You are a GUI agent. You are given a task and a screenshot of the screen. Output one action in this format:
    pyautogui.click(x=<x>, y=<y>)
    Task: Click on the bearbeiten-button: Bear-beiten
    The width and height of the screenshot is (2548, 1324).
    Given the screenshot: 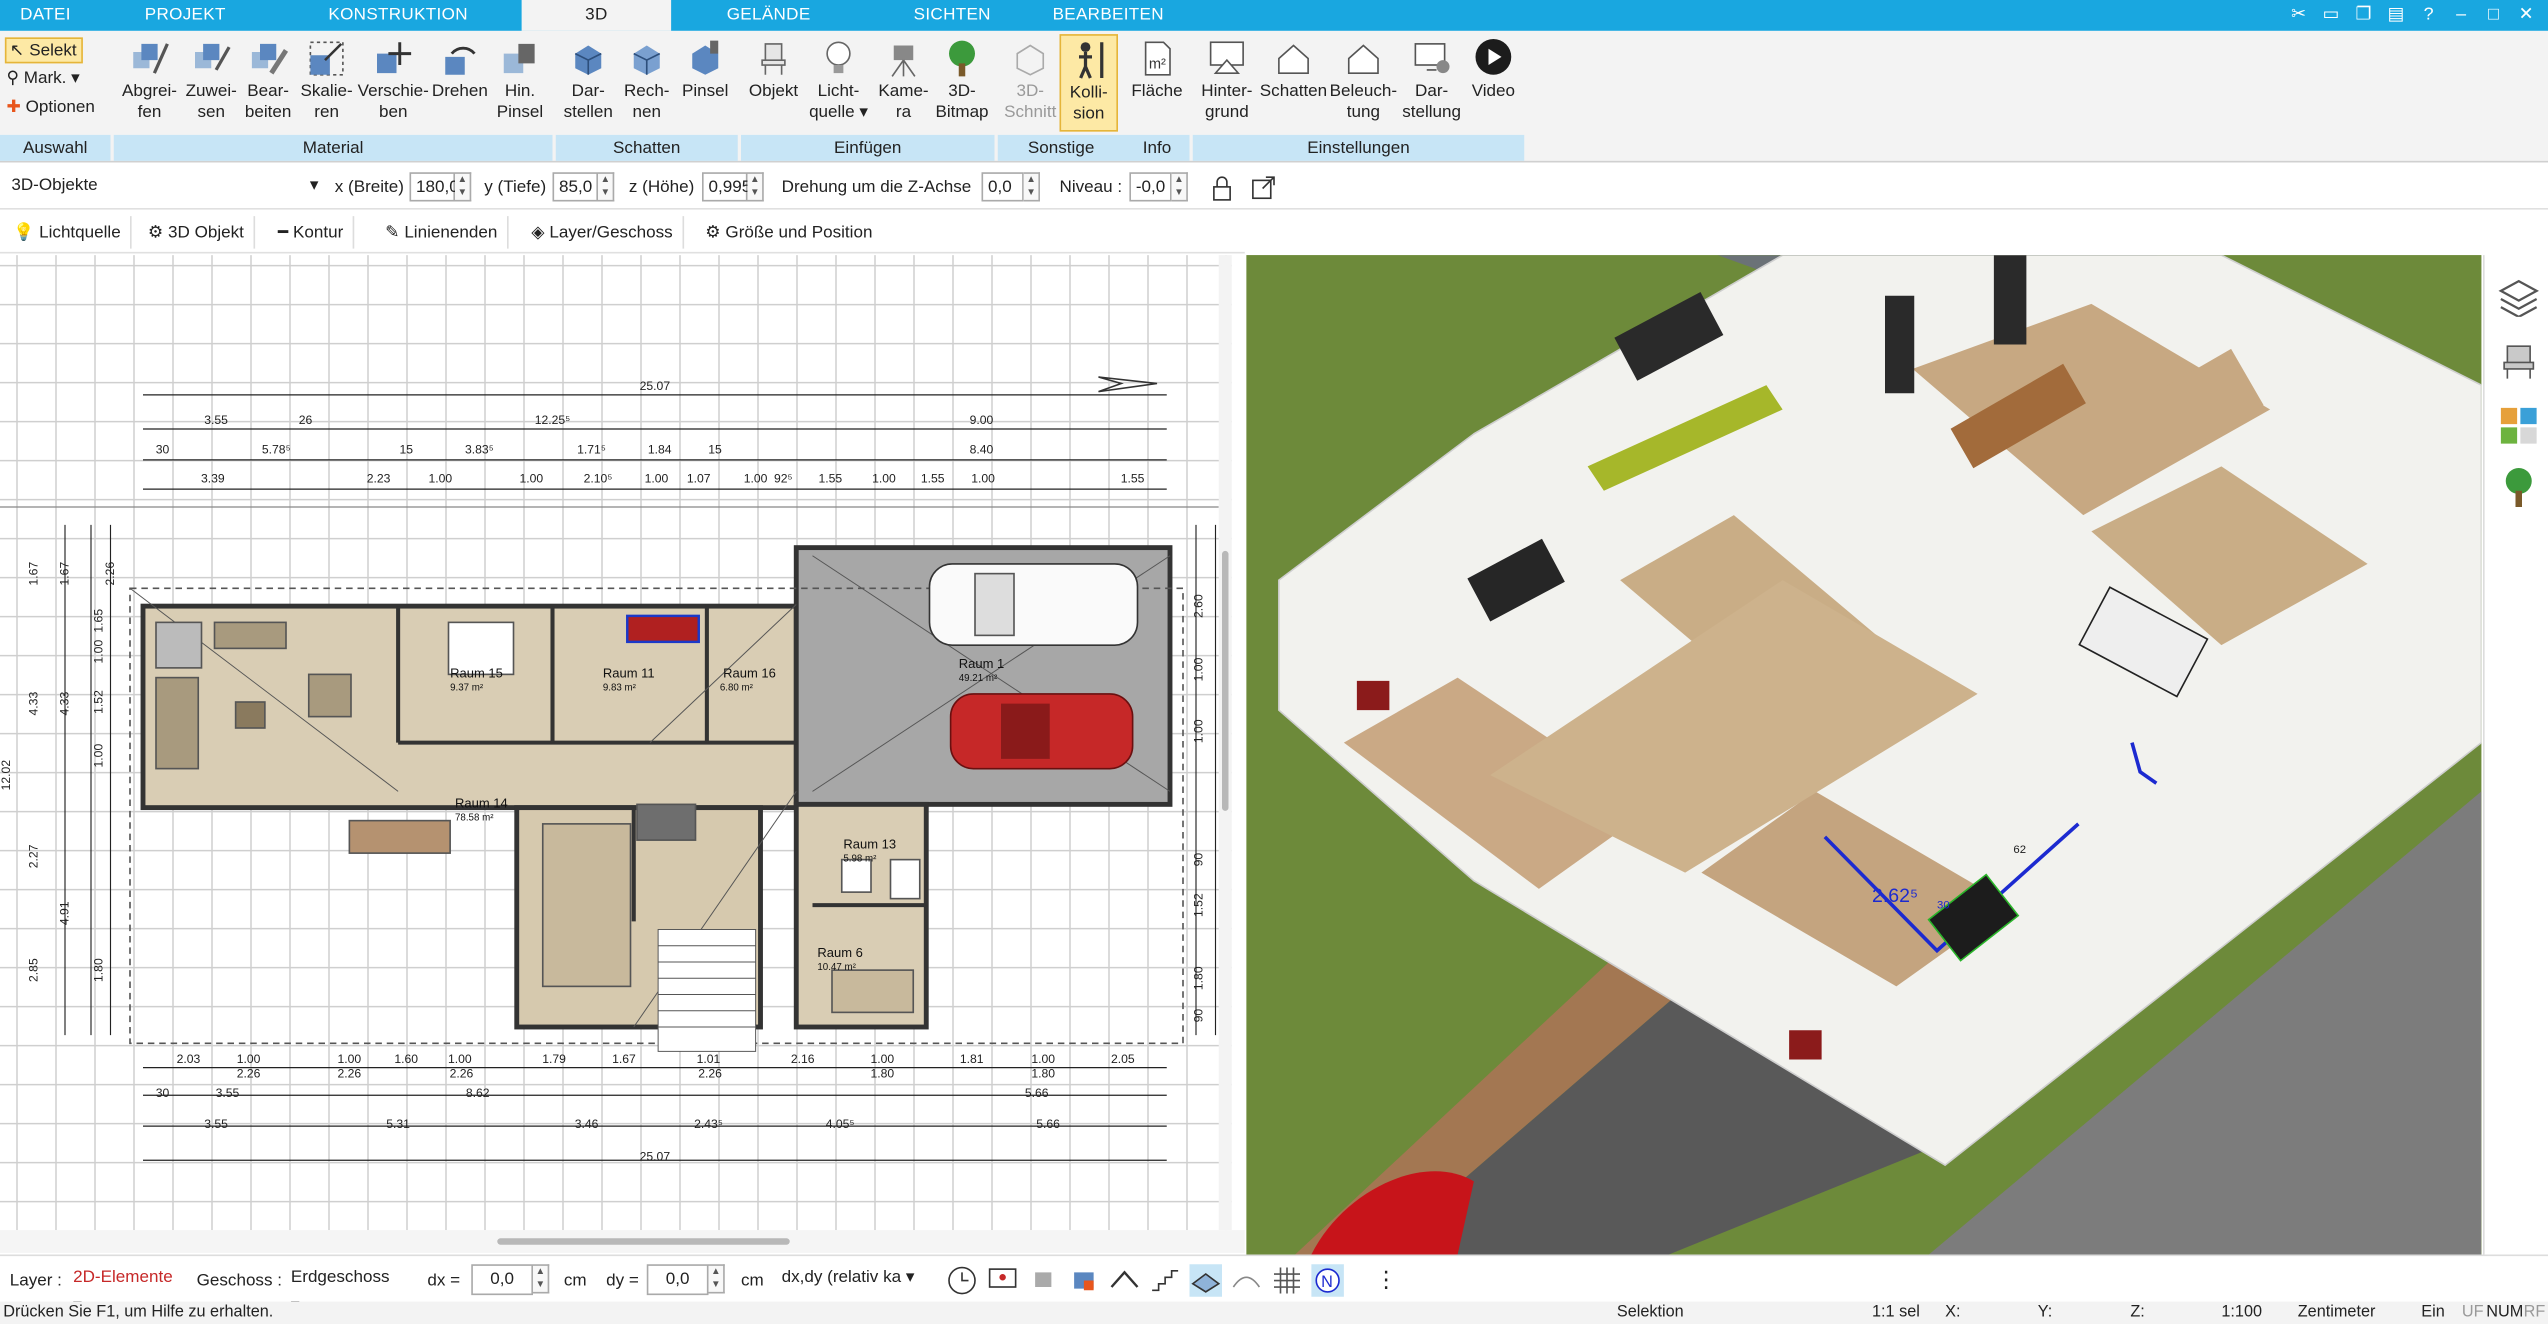 What is the action you would take?
    pyautogui.click(x=268, y=83)
    